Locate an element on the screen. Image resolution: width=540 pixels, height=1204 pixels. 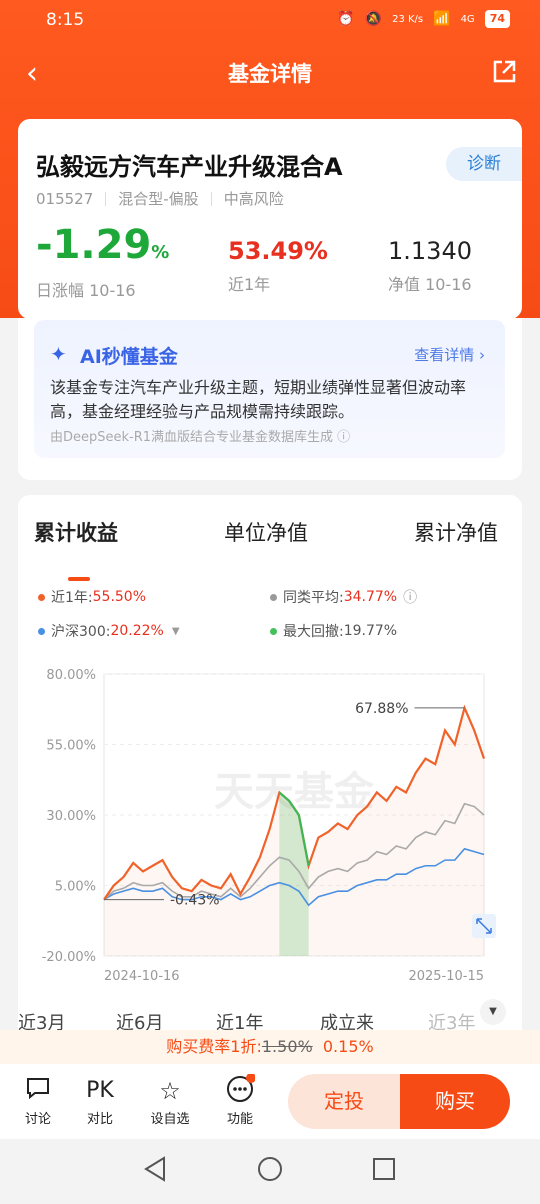
legend-hs300: 沪深300: 20.22% ▼ is located at coordinates (109, 631).